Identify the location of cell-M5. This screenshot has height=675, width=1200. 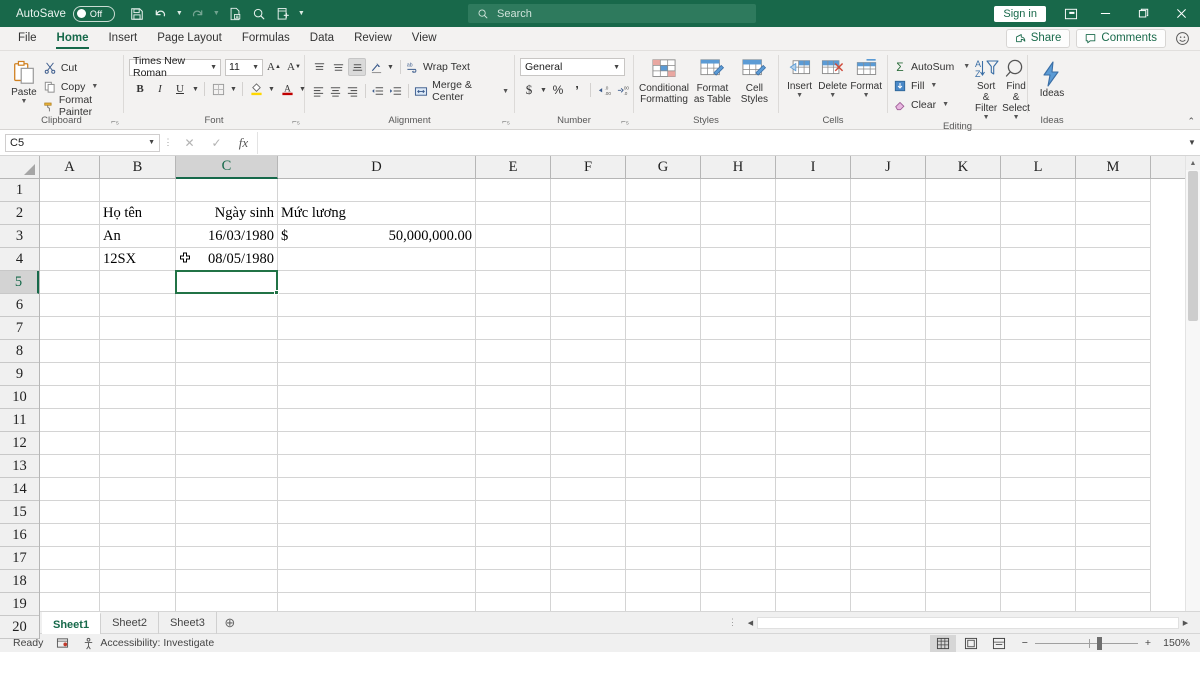
(1113, 282).